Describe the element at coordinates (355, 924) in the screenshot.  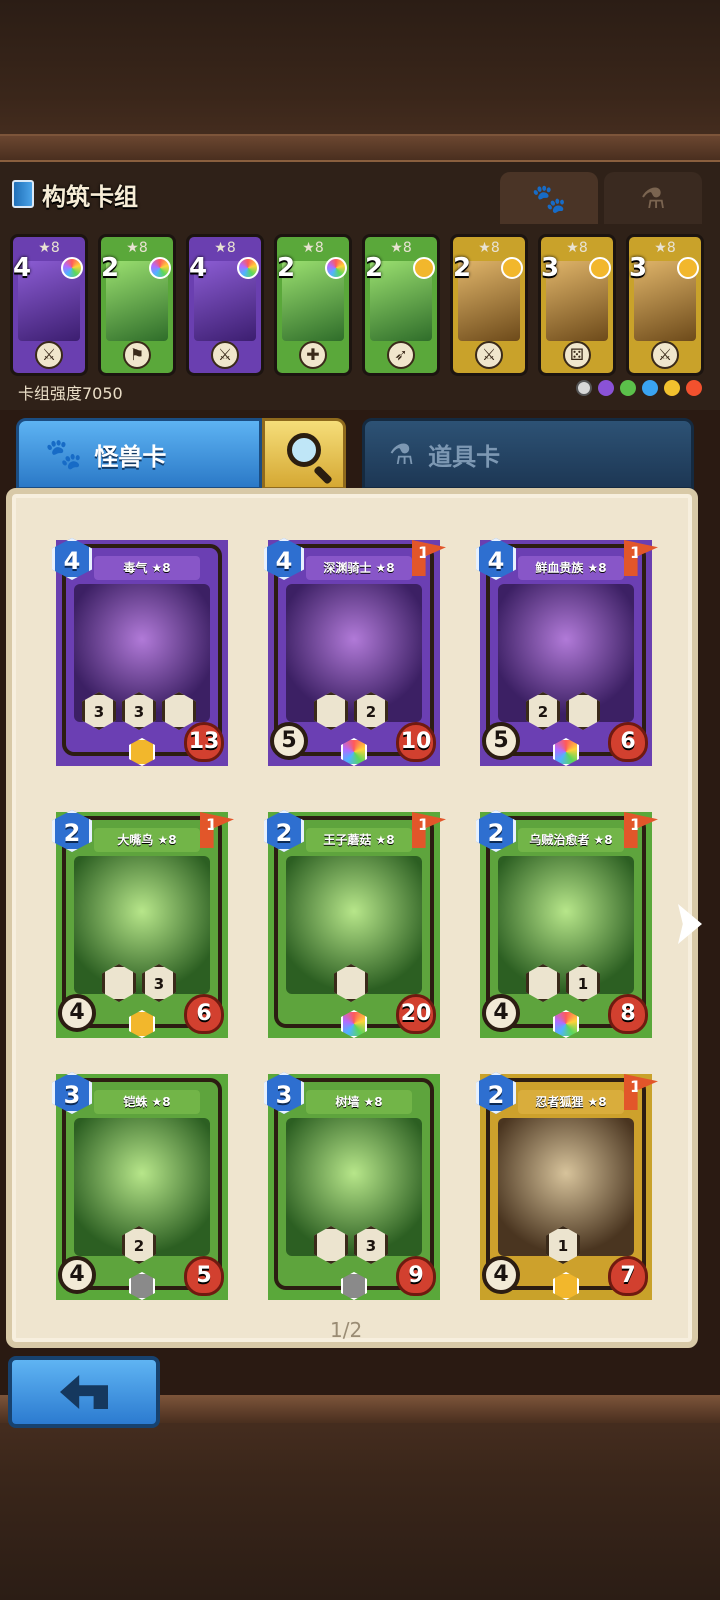
I see `monster-card: 王子蘑菇 ★8 2 1 20` at that location.